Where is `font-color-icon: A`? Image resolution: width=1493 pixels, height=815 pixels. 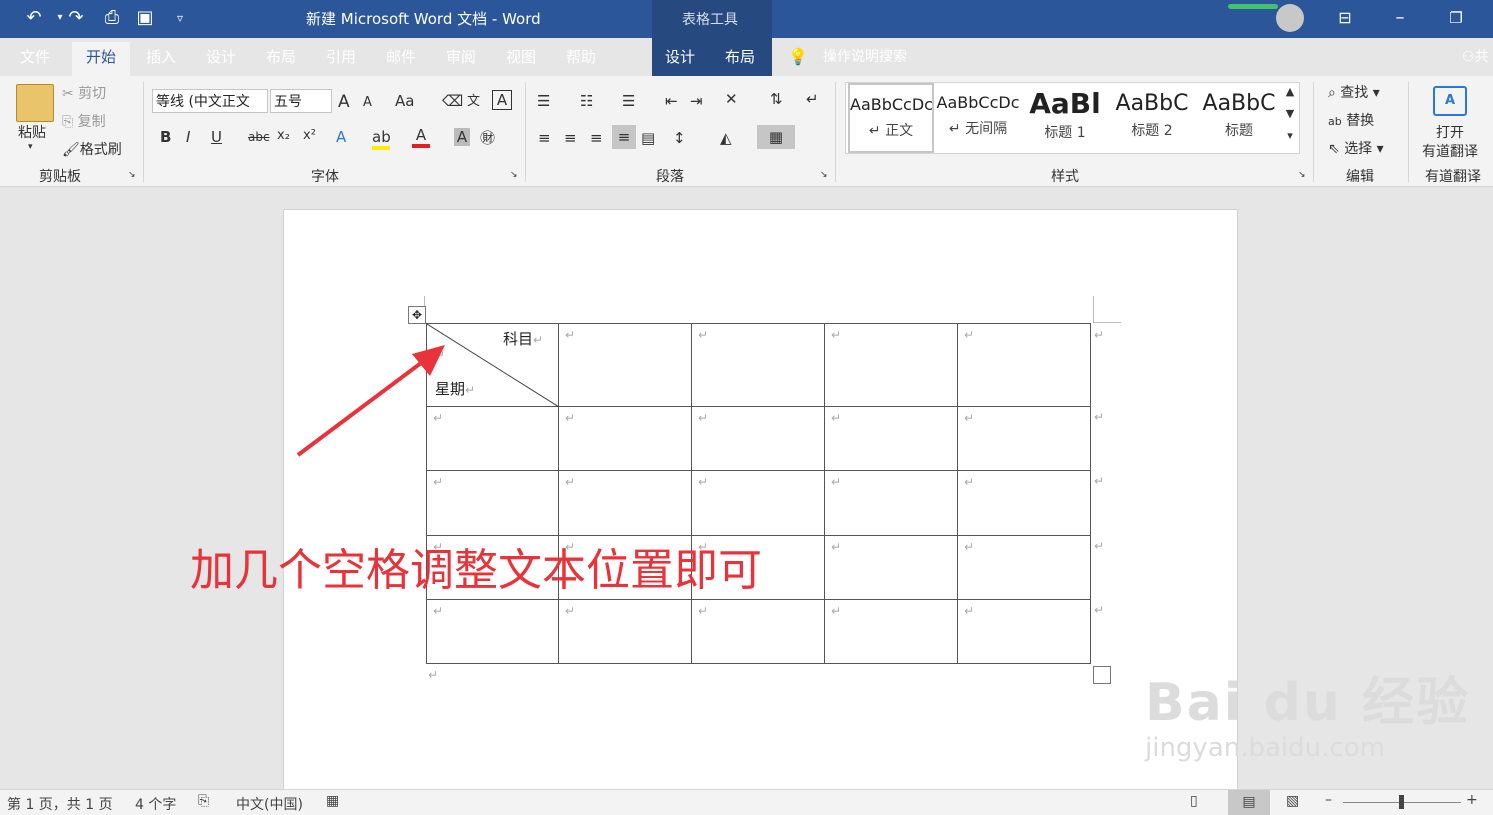
font-color-icon: A is located at coordinates (421, 137).